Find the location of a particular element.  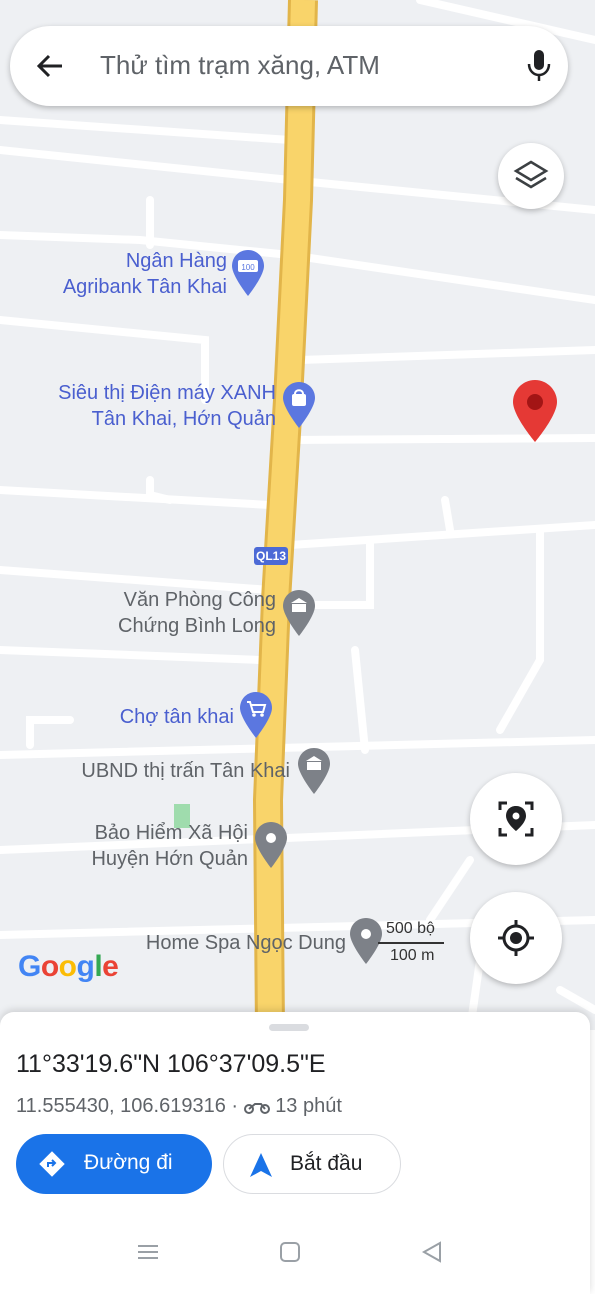

coordinates-title: 11°33'19.6"N 106°37'09.5"E is located at coordinates (171, 1064).